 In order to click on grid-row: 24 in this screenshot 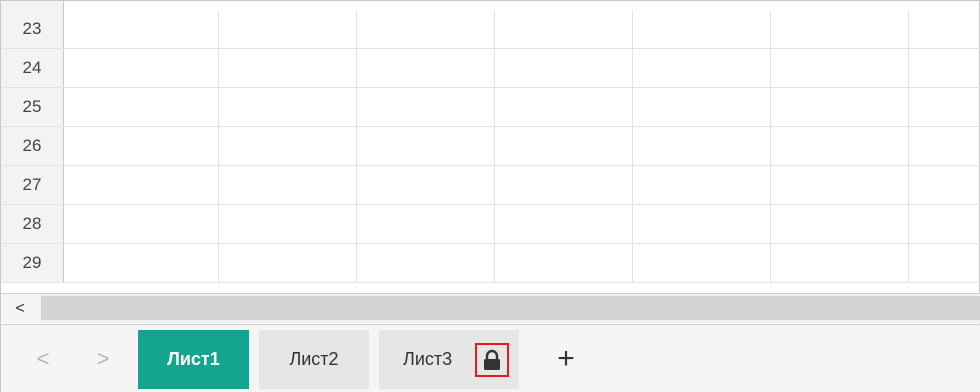, I will do `click(490, 68)`.